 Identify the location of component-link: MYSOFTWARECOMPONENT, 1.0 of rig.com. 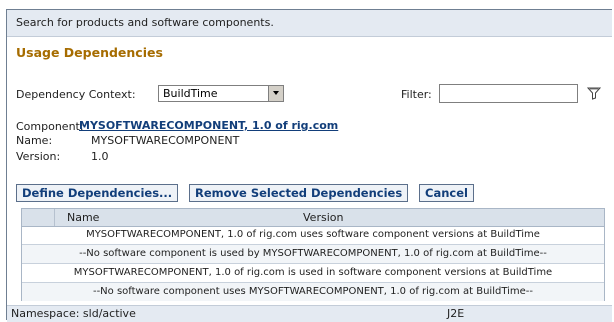
(208, 125).